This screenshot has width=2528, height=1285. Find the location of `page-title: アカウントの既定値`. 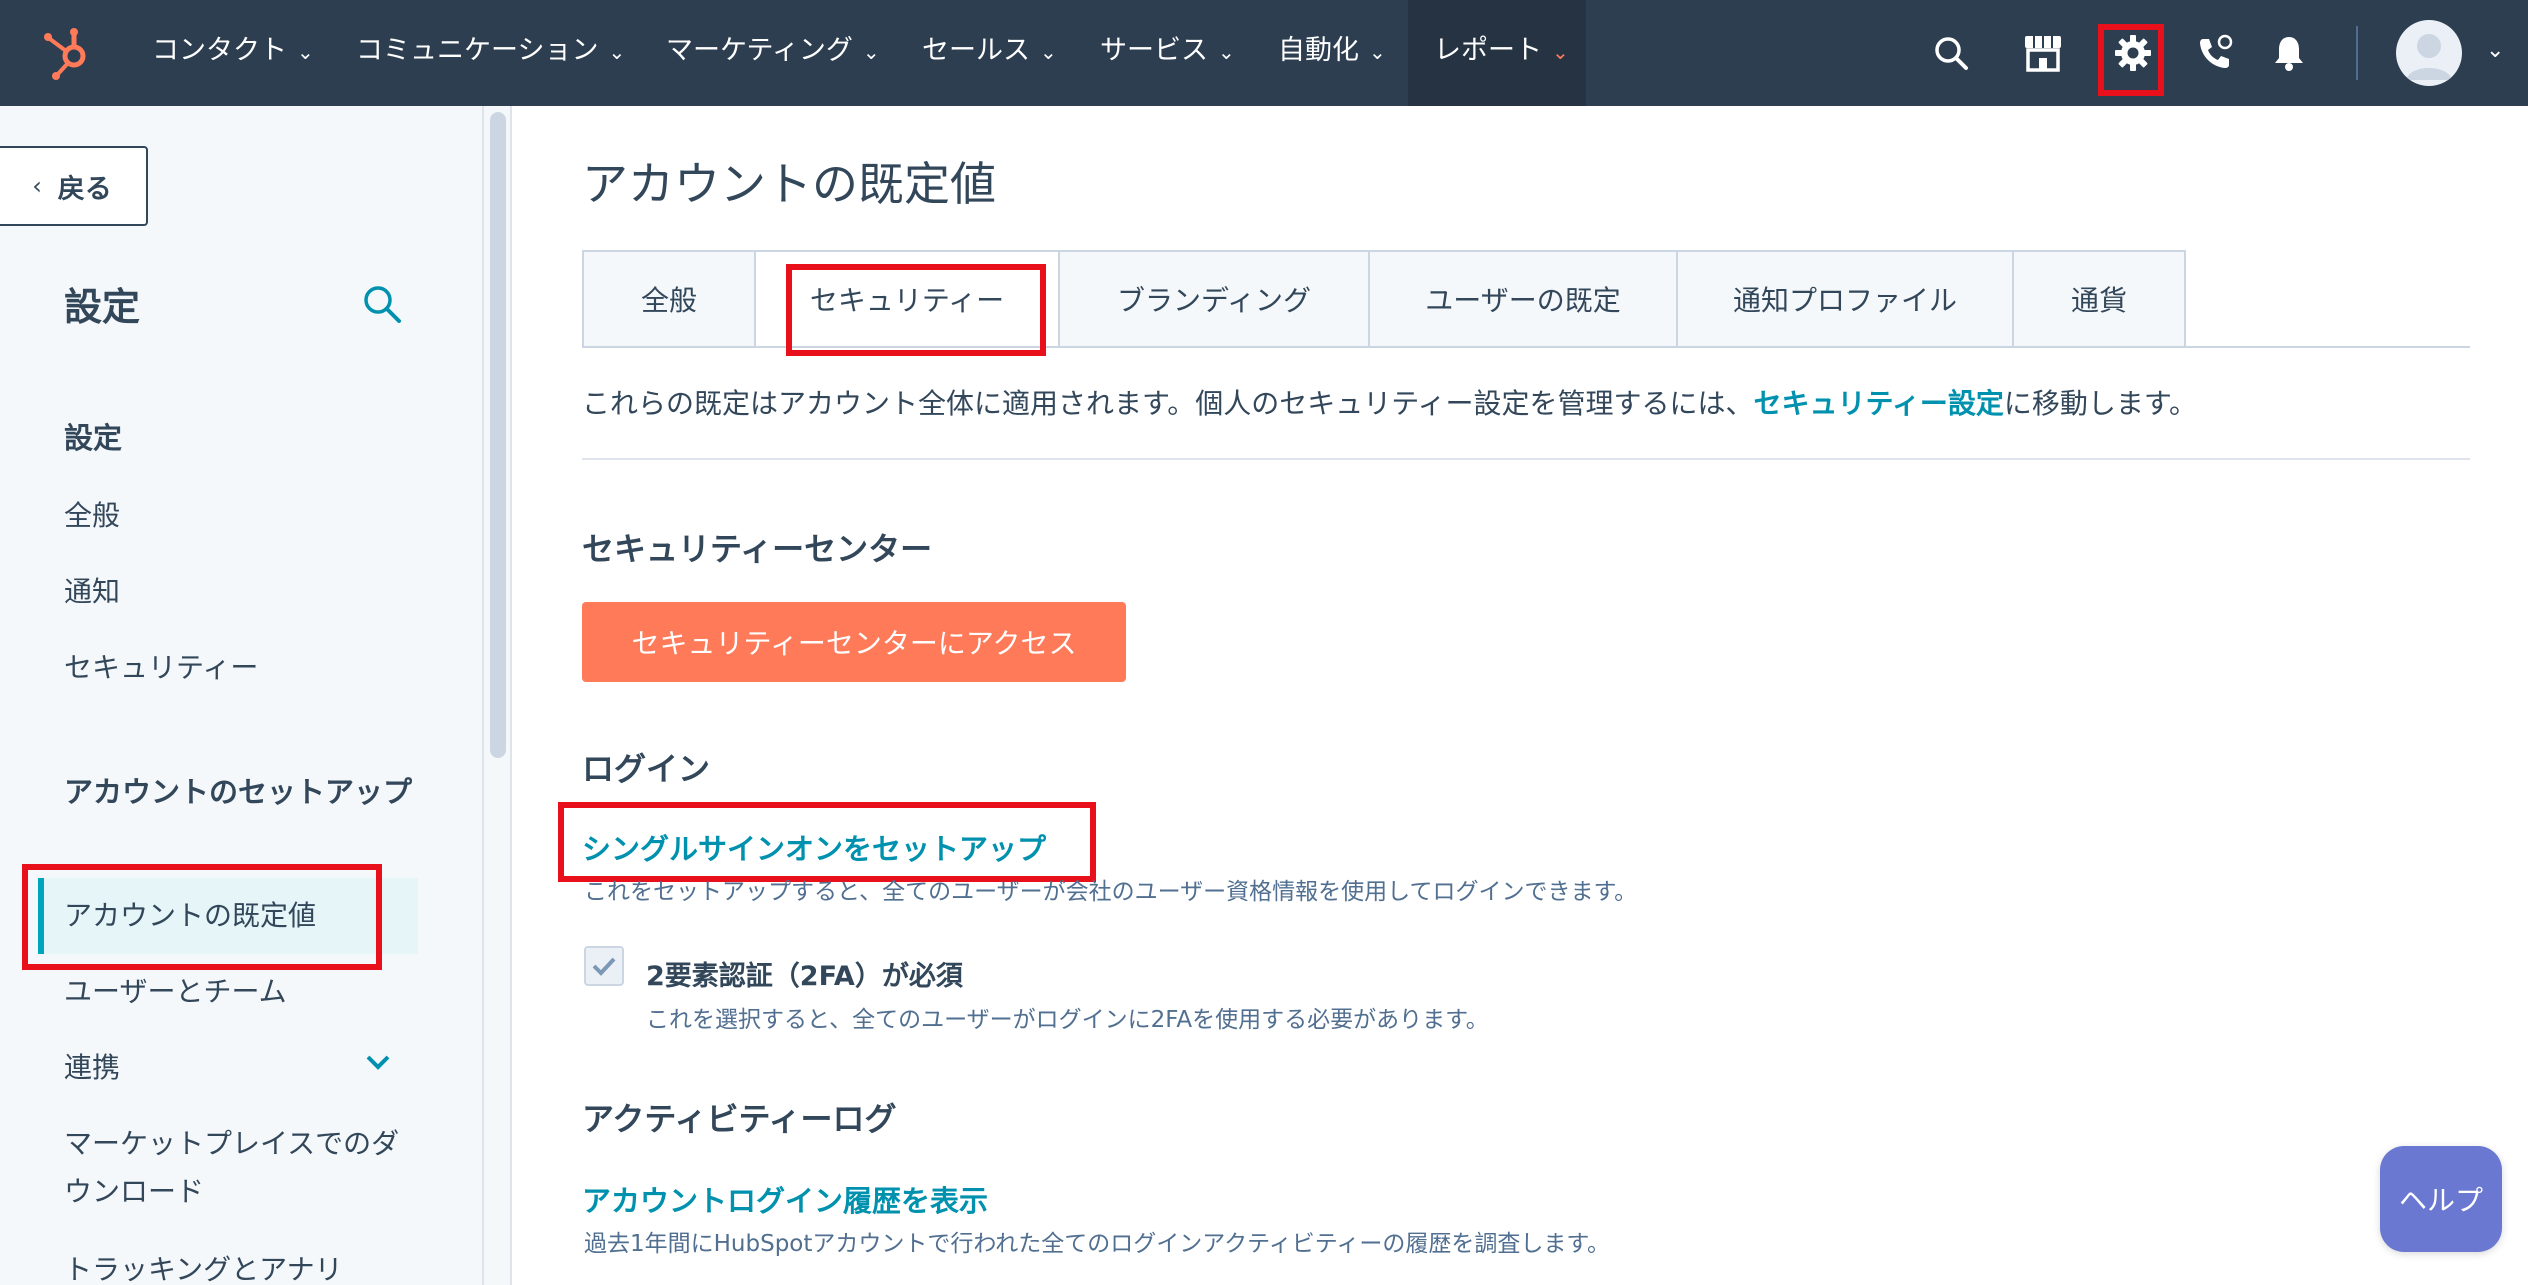

page-title: アカウントの既定値 is located at coordinates (789, 184).